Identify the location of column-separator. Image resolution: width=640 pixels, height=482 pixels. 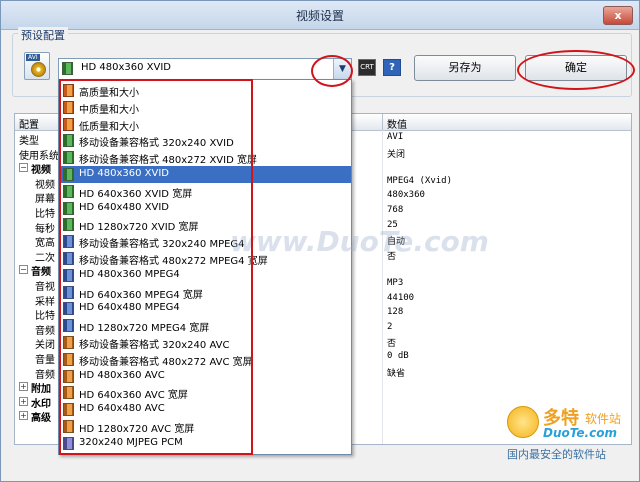
(382, 122).